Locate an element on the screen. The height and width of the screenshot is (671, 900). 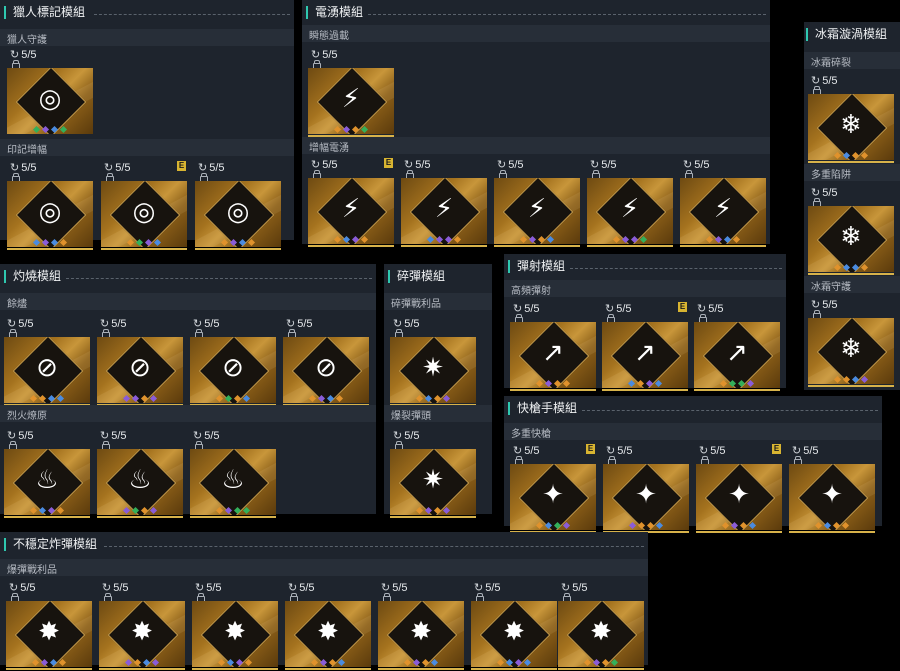
lightning-wave-icon: ⚡ is located at coordinates (630, 208).